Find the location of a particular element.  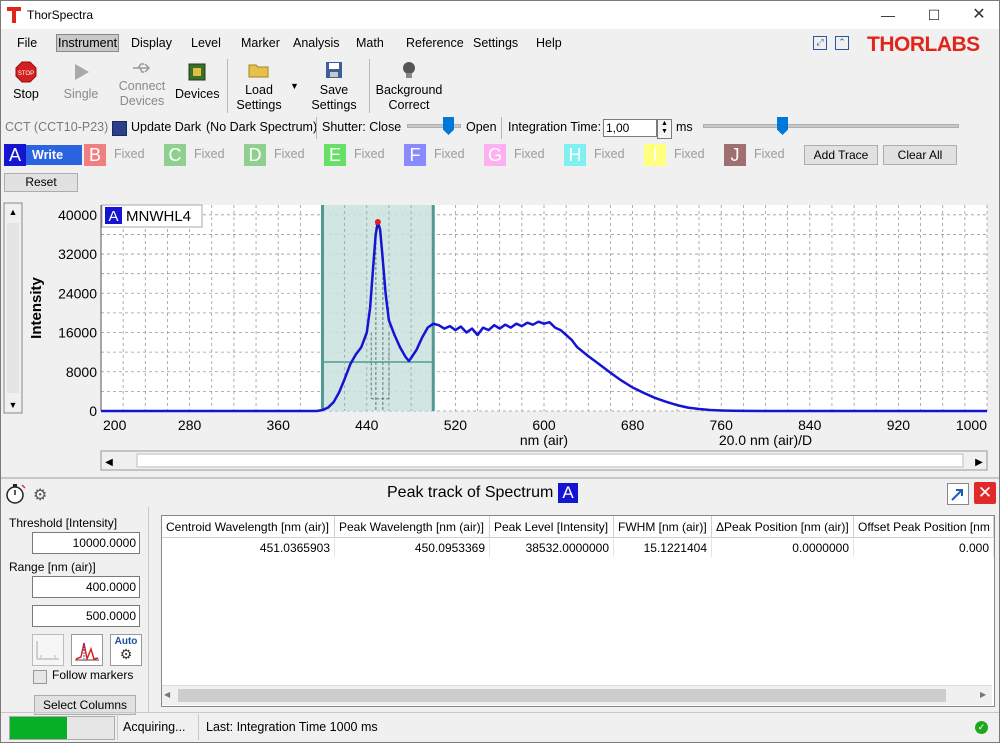

update-dark-button: Update Dark is located at coordinates (166, 130).